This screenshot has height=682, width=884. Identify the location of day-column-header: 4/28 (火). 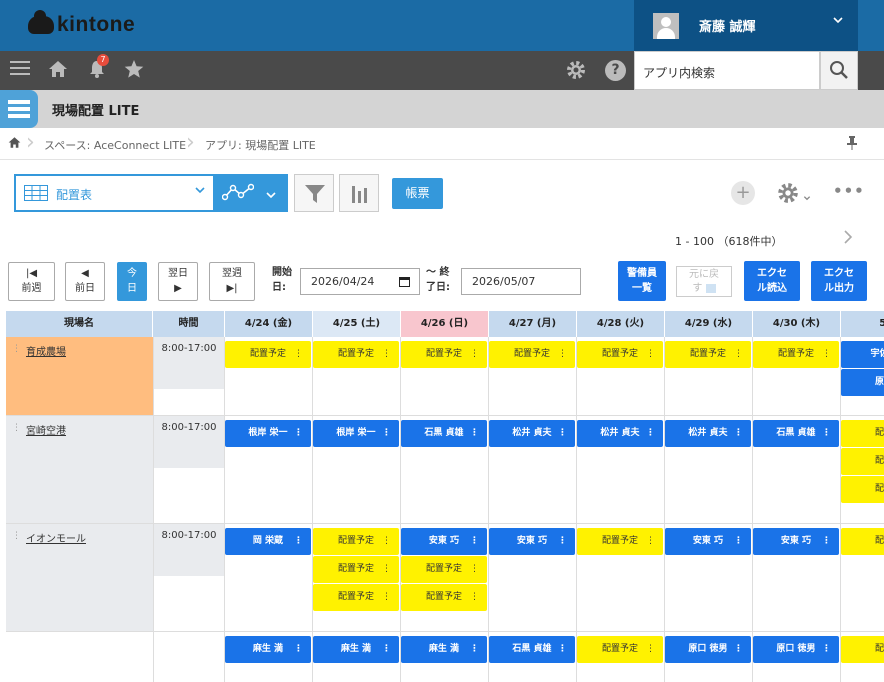
(621, 324).